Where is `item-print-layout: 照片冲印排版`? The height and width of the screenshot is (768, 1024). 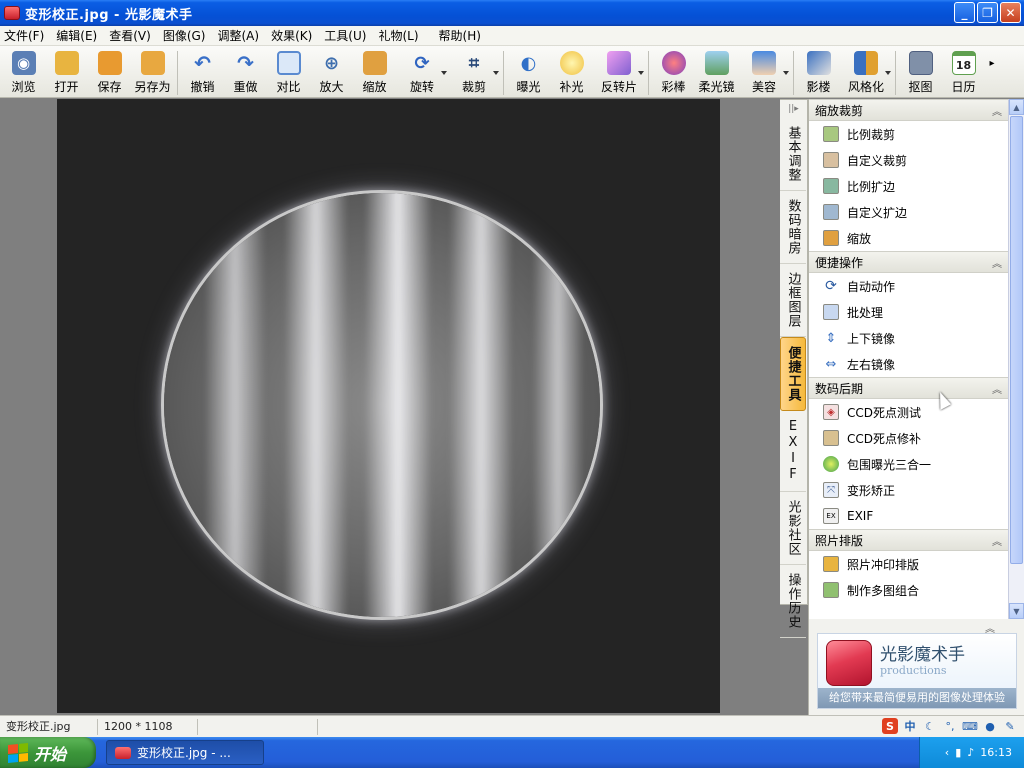 item-print-layout: 照片冲印排版 is located at coordinates (908, 564).